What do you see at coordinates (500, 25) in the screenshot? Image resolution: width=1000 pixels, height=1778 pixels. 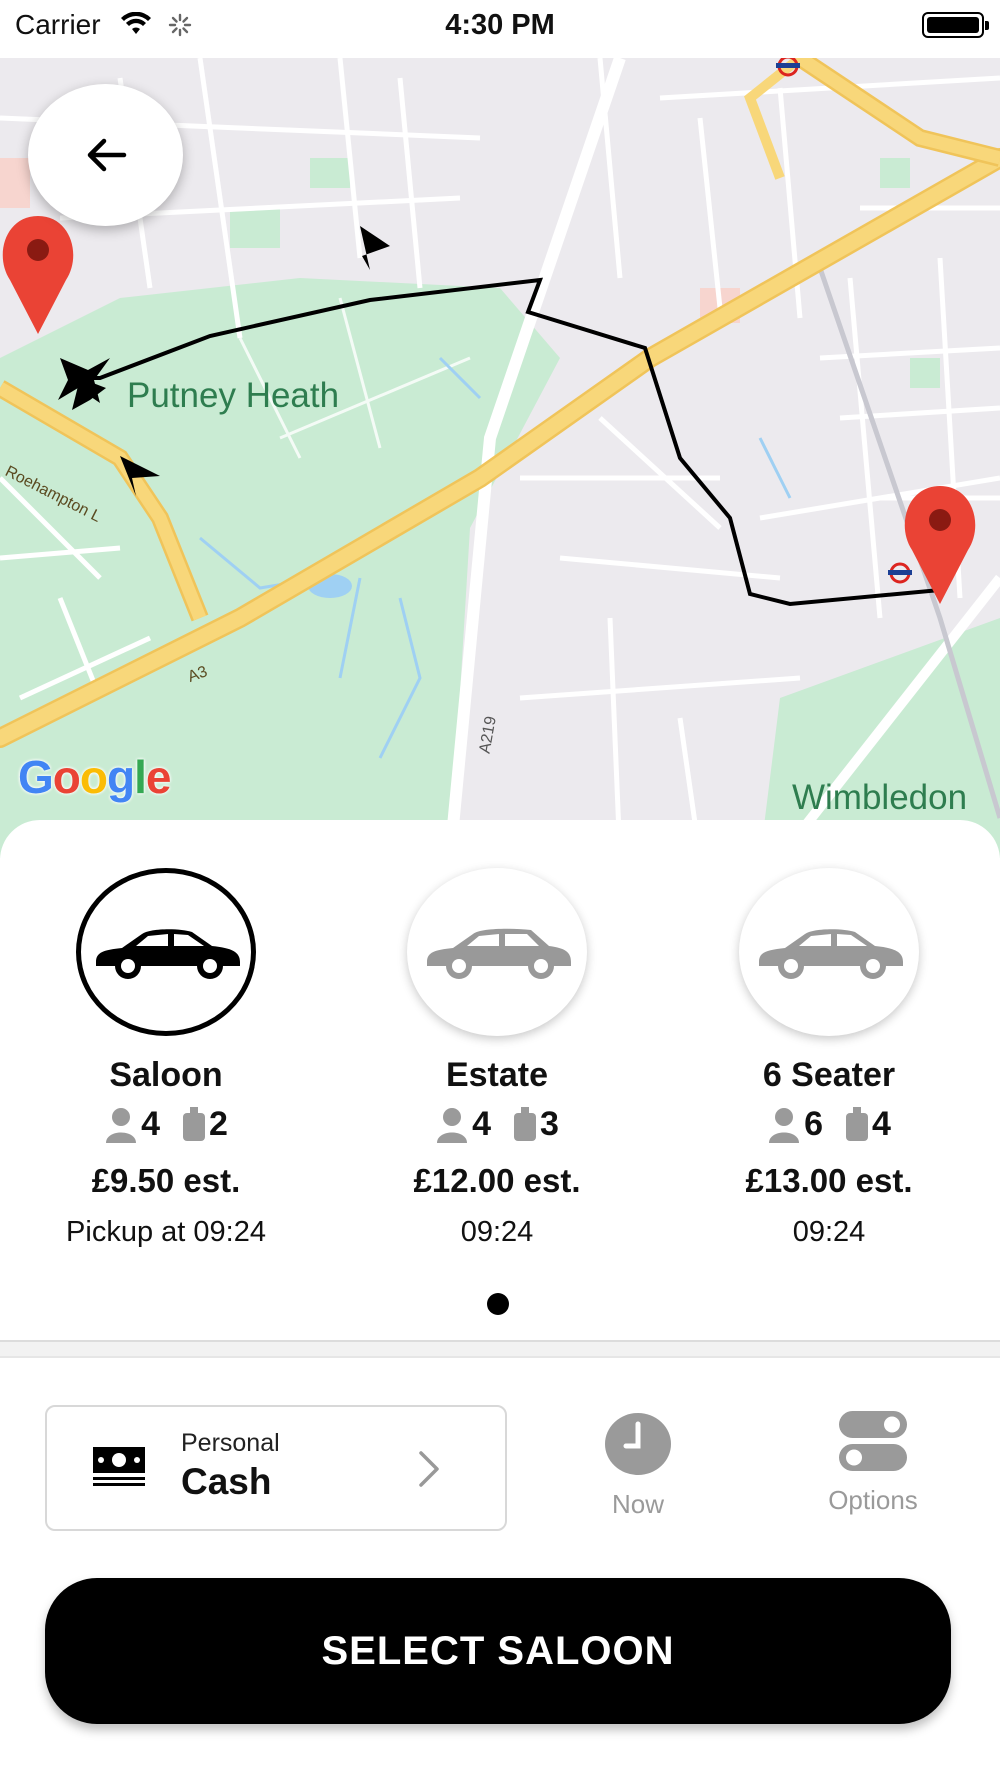 I see `status-time: 4:30 PM` at bounding box center [500, 25].